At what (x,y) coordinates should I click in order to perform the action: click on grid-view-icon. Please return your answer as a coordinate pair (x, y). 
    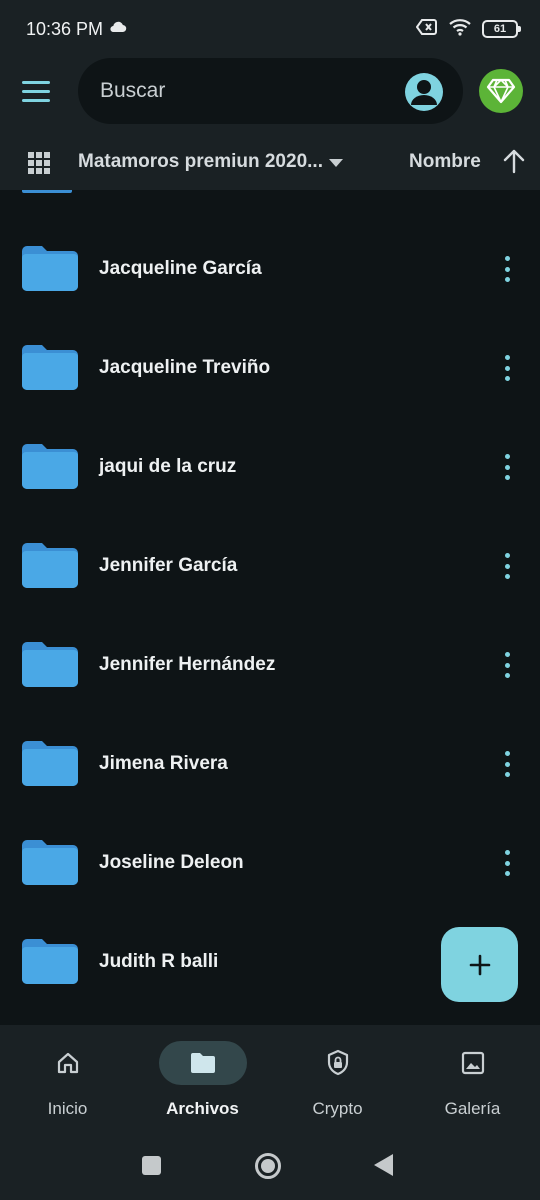
    Looking at the image, I should click on (39, 163).